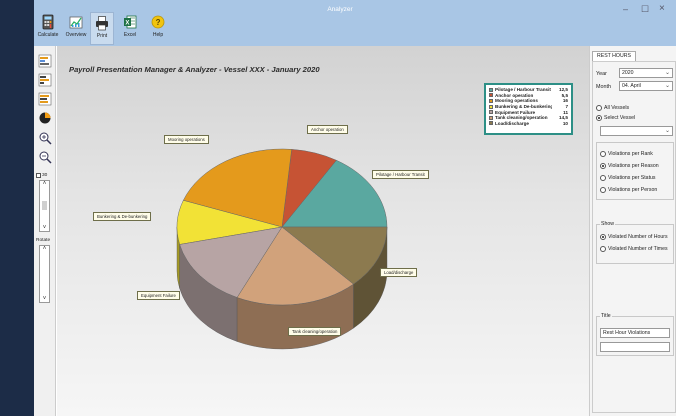  I want to click on show-label: Show, so click(607, 224).